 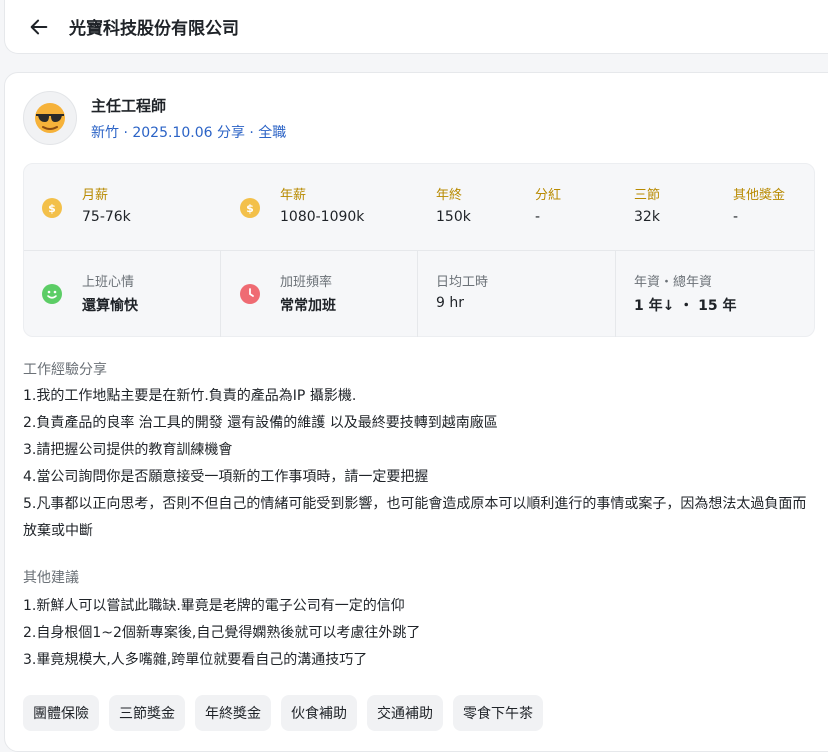 What do you see at coordinates (214, 606) in the screenshot?
I see `advice-line: 1.新鮮人可以嘗試此職缺.畢竟是老牌的電子公司有一定的信仰` at bounding box center [214, 606].